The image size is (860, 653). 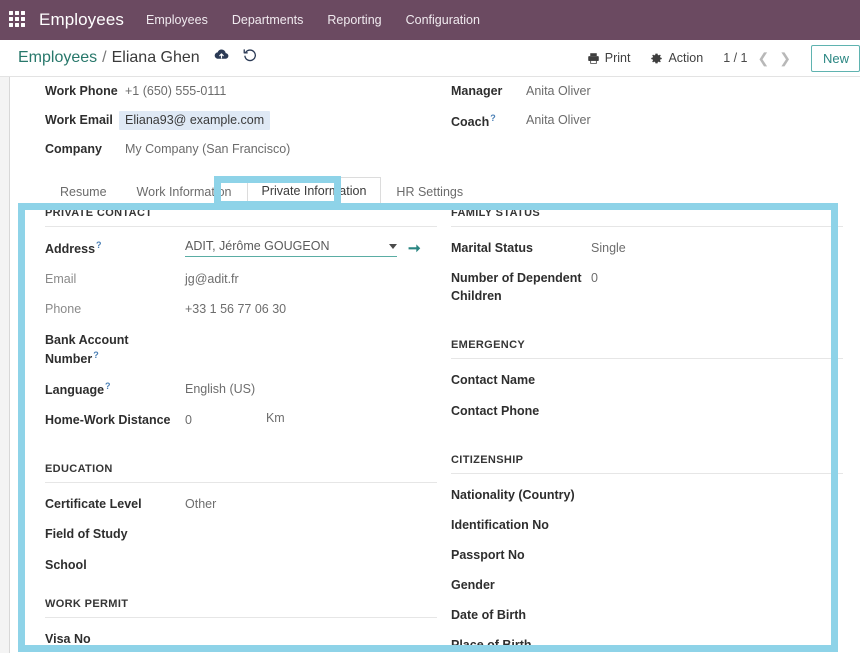 I want to click on gear-icon, so click(x=656, y=58).